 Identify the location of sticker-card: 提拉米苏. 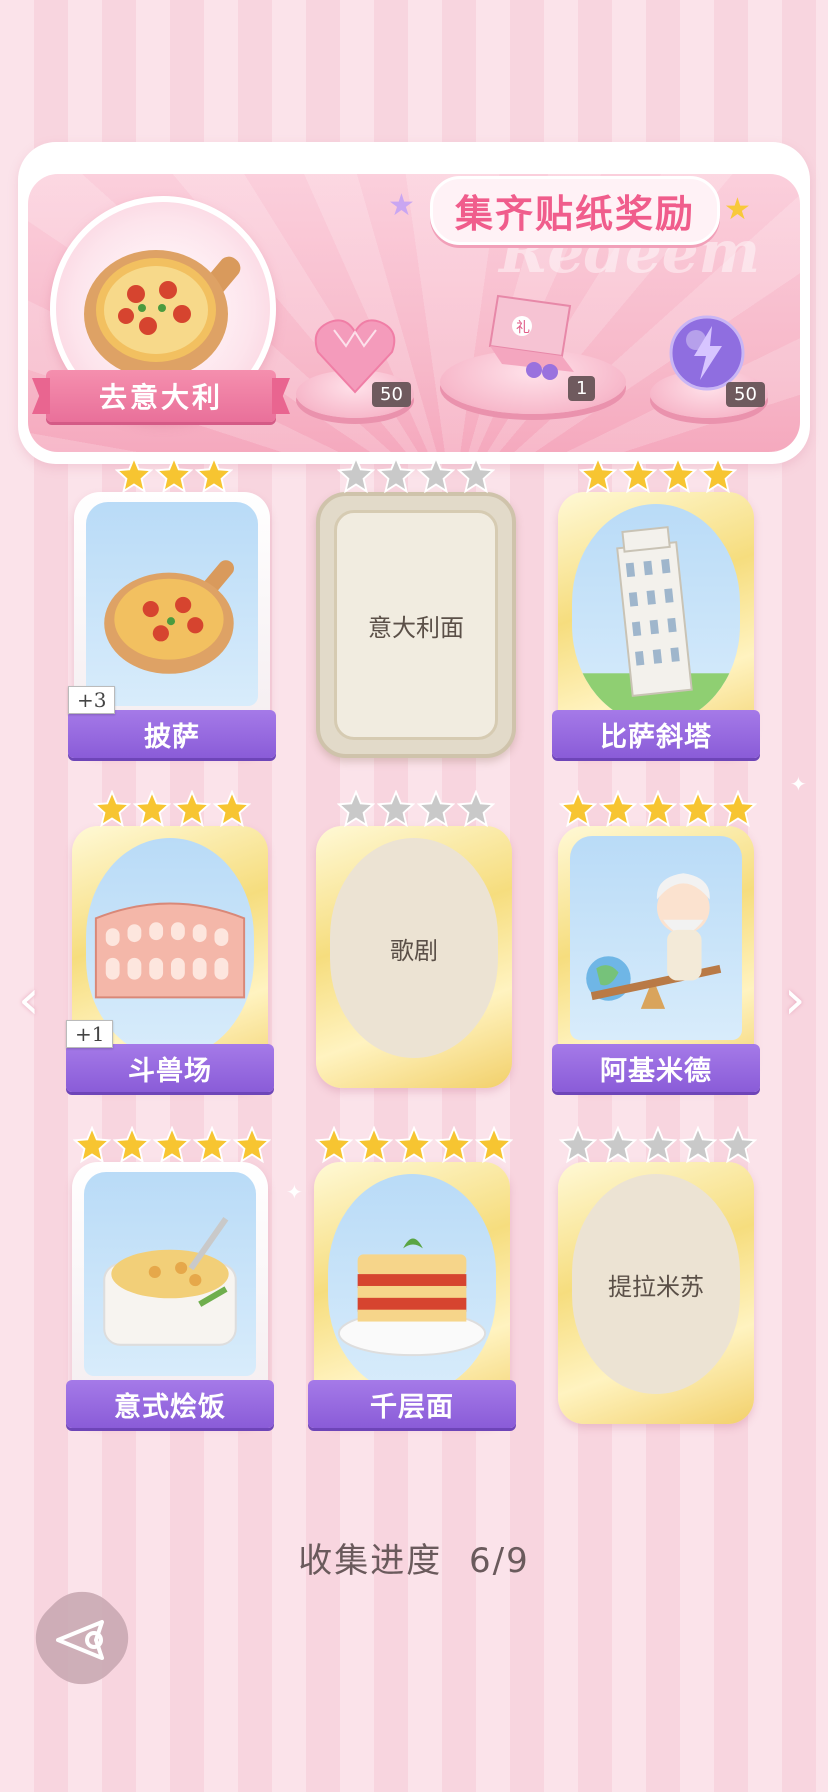
(658, 1276).